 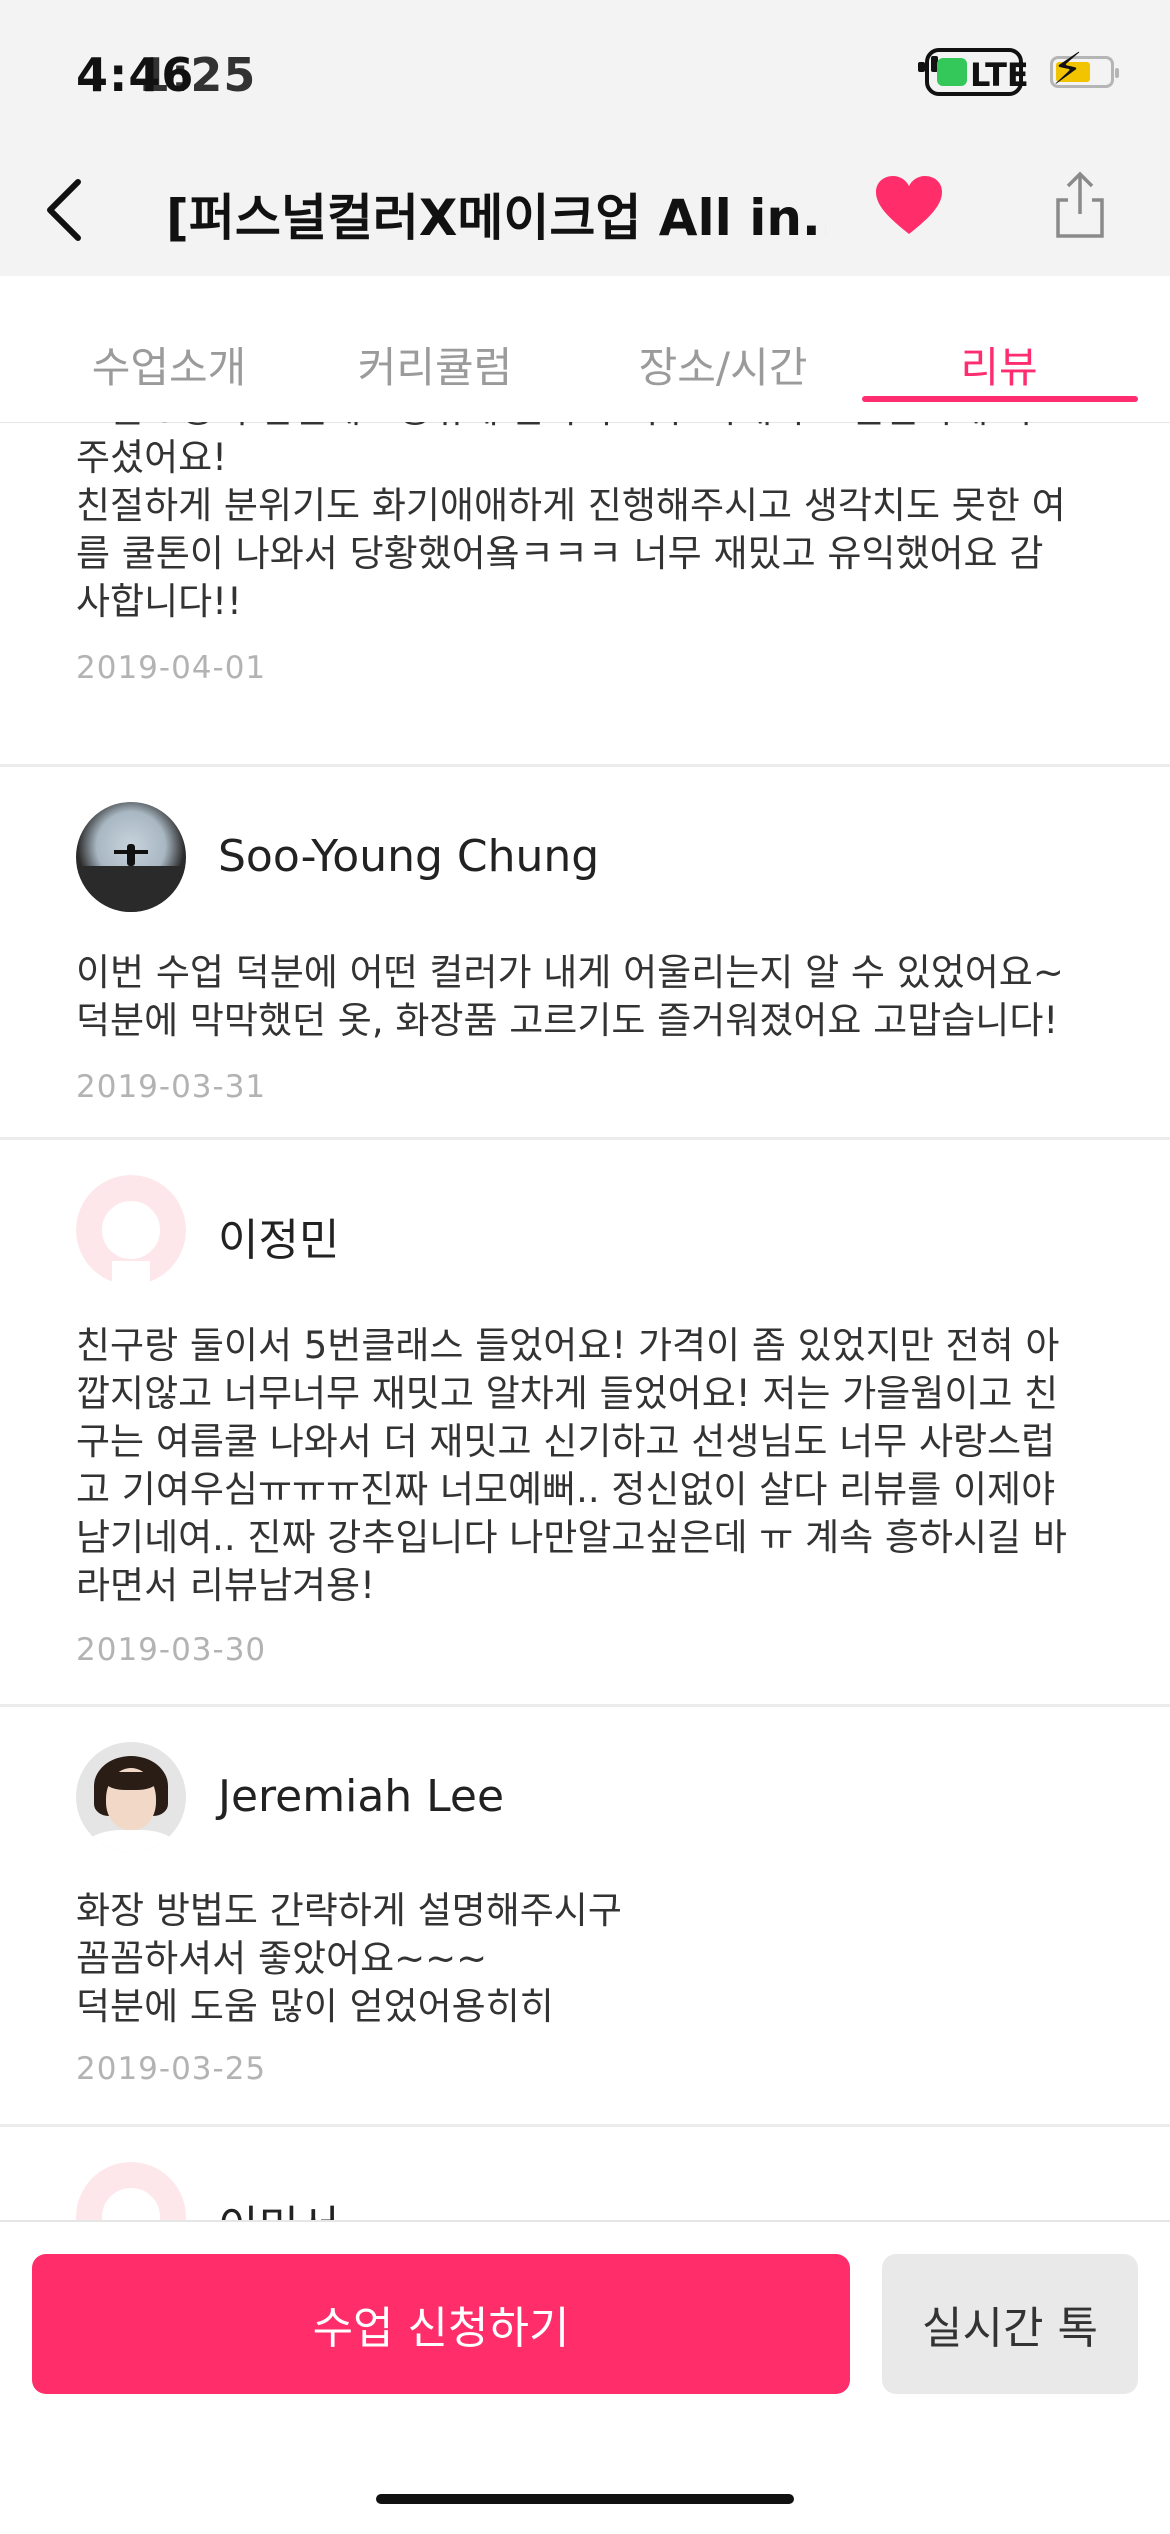 What do you see at coordinates (585, 75) in the screenshot?
I see `status-bar: 4:46 1:25 LTE ⚡` at bounding box center [585, 75].